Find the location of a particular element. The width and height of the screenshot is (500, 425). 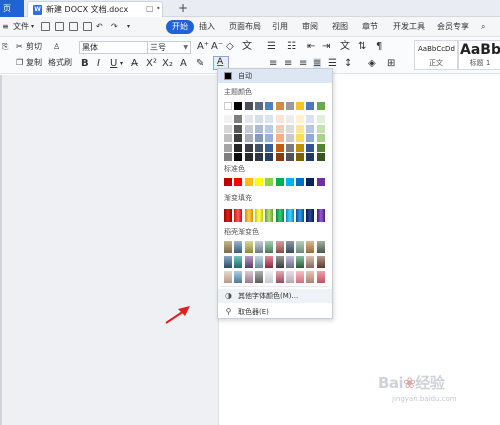

text-effect-icon: A is located at coordinates (183, 64).